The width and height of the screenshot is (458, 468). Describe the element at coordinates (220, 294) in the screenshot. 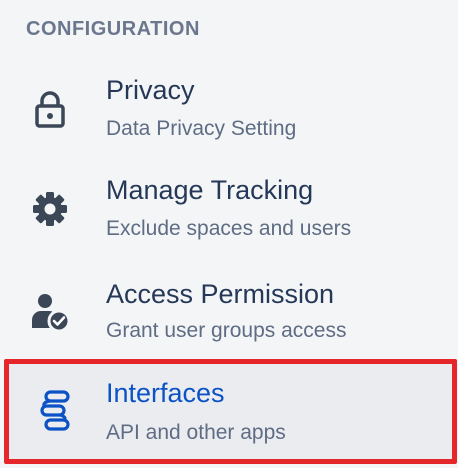

I see `menu-item-title: Access Permission` at that location.